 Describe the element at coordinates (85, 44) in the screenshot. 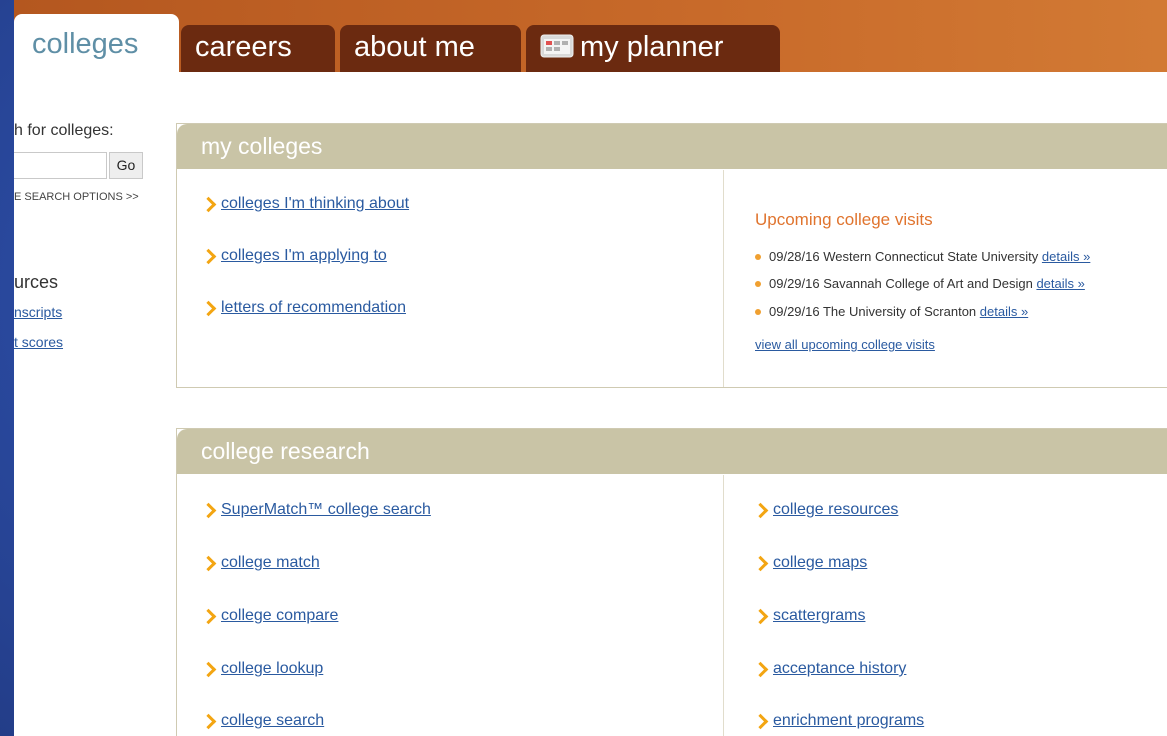

I see `tab-colleges-label: colleges` at that location.